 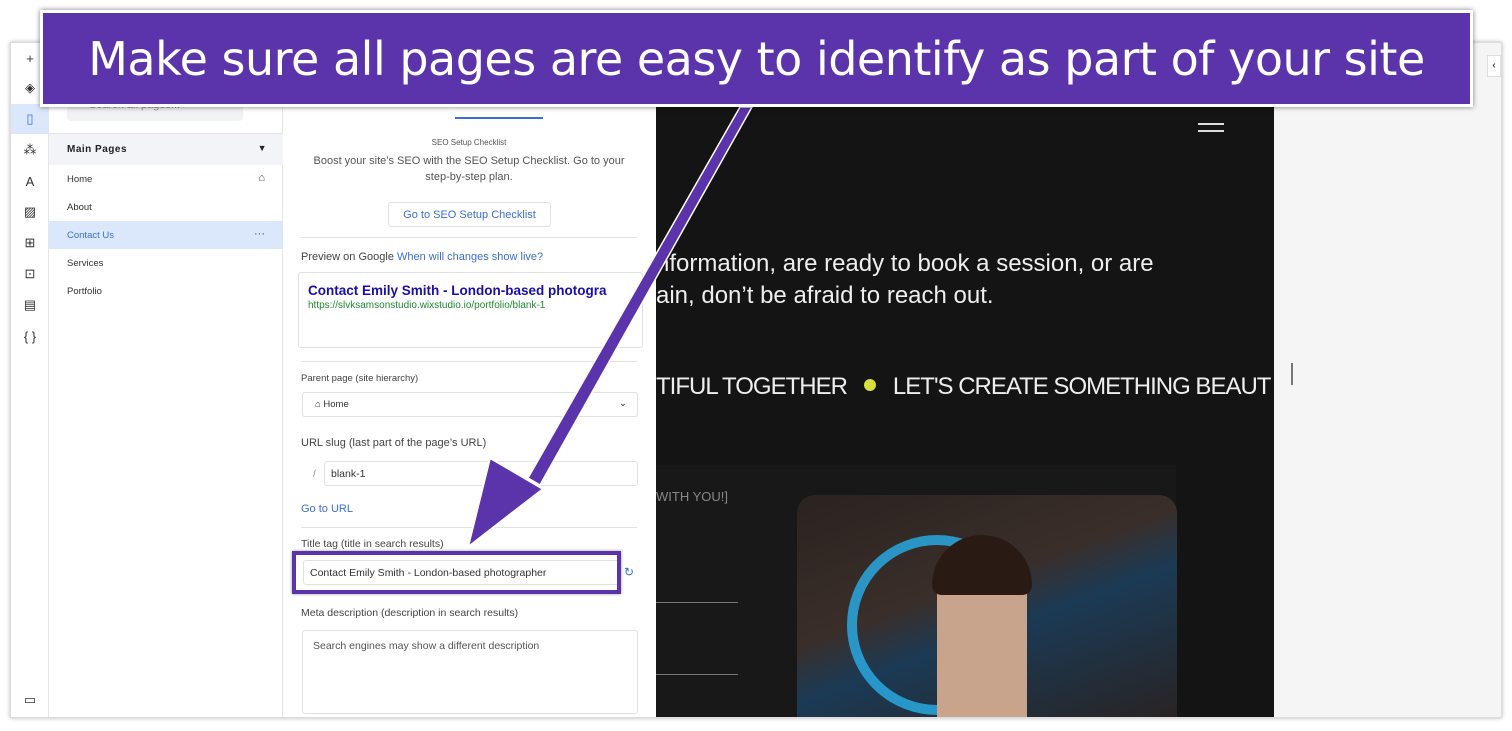 I want to click on annotation-arrow, so click(x=610, y=328).